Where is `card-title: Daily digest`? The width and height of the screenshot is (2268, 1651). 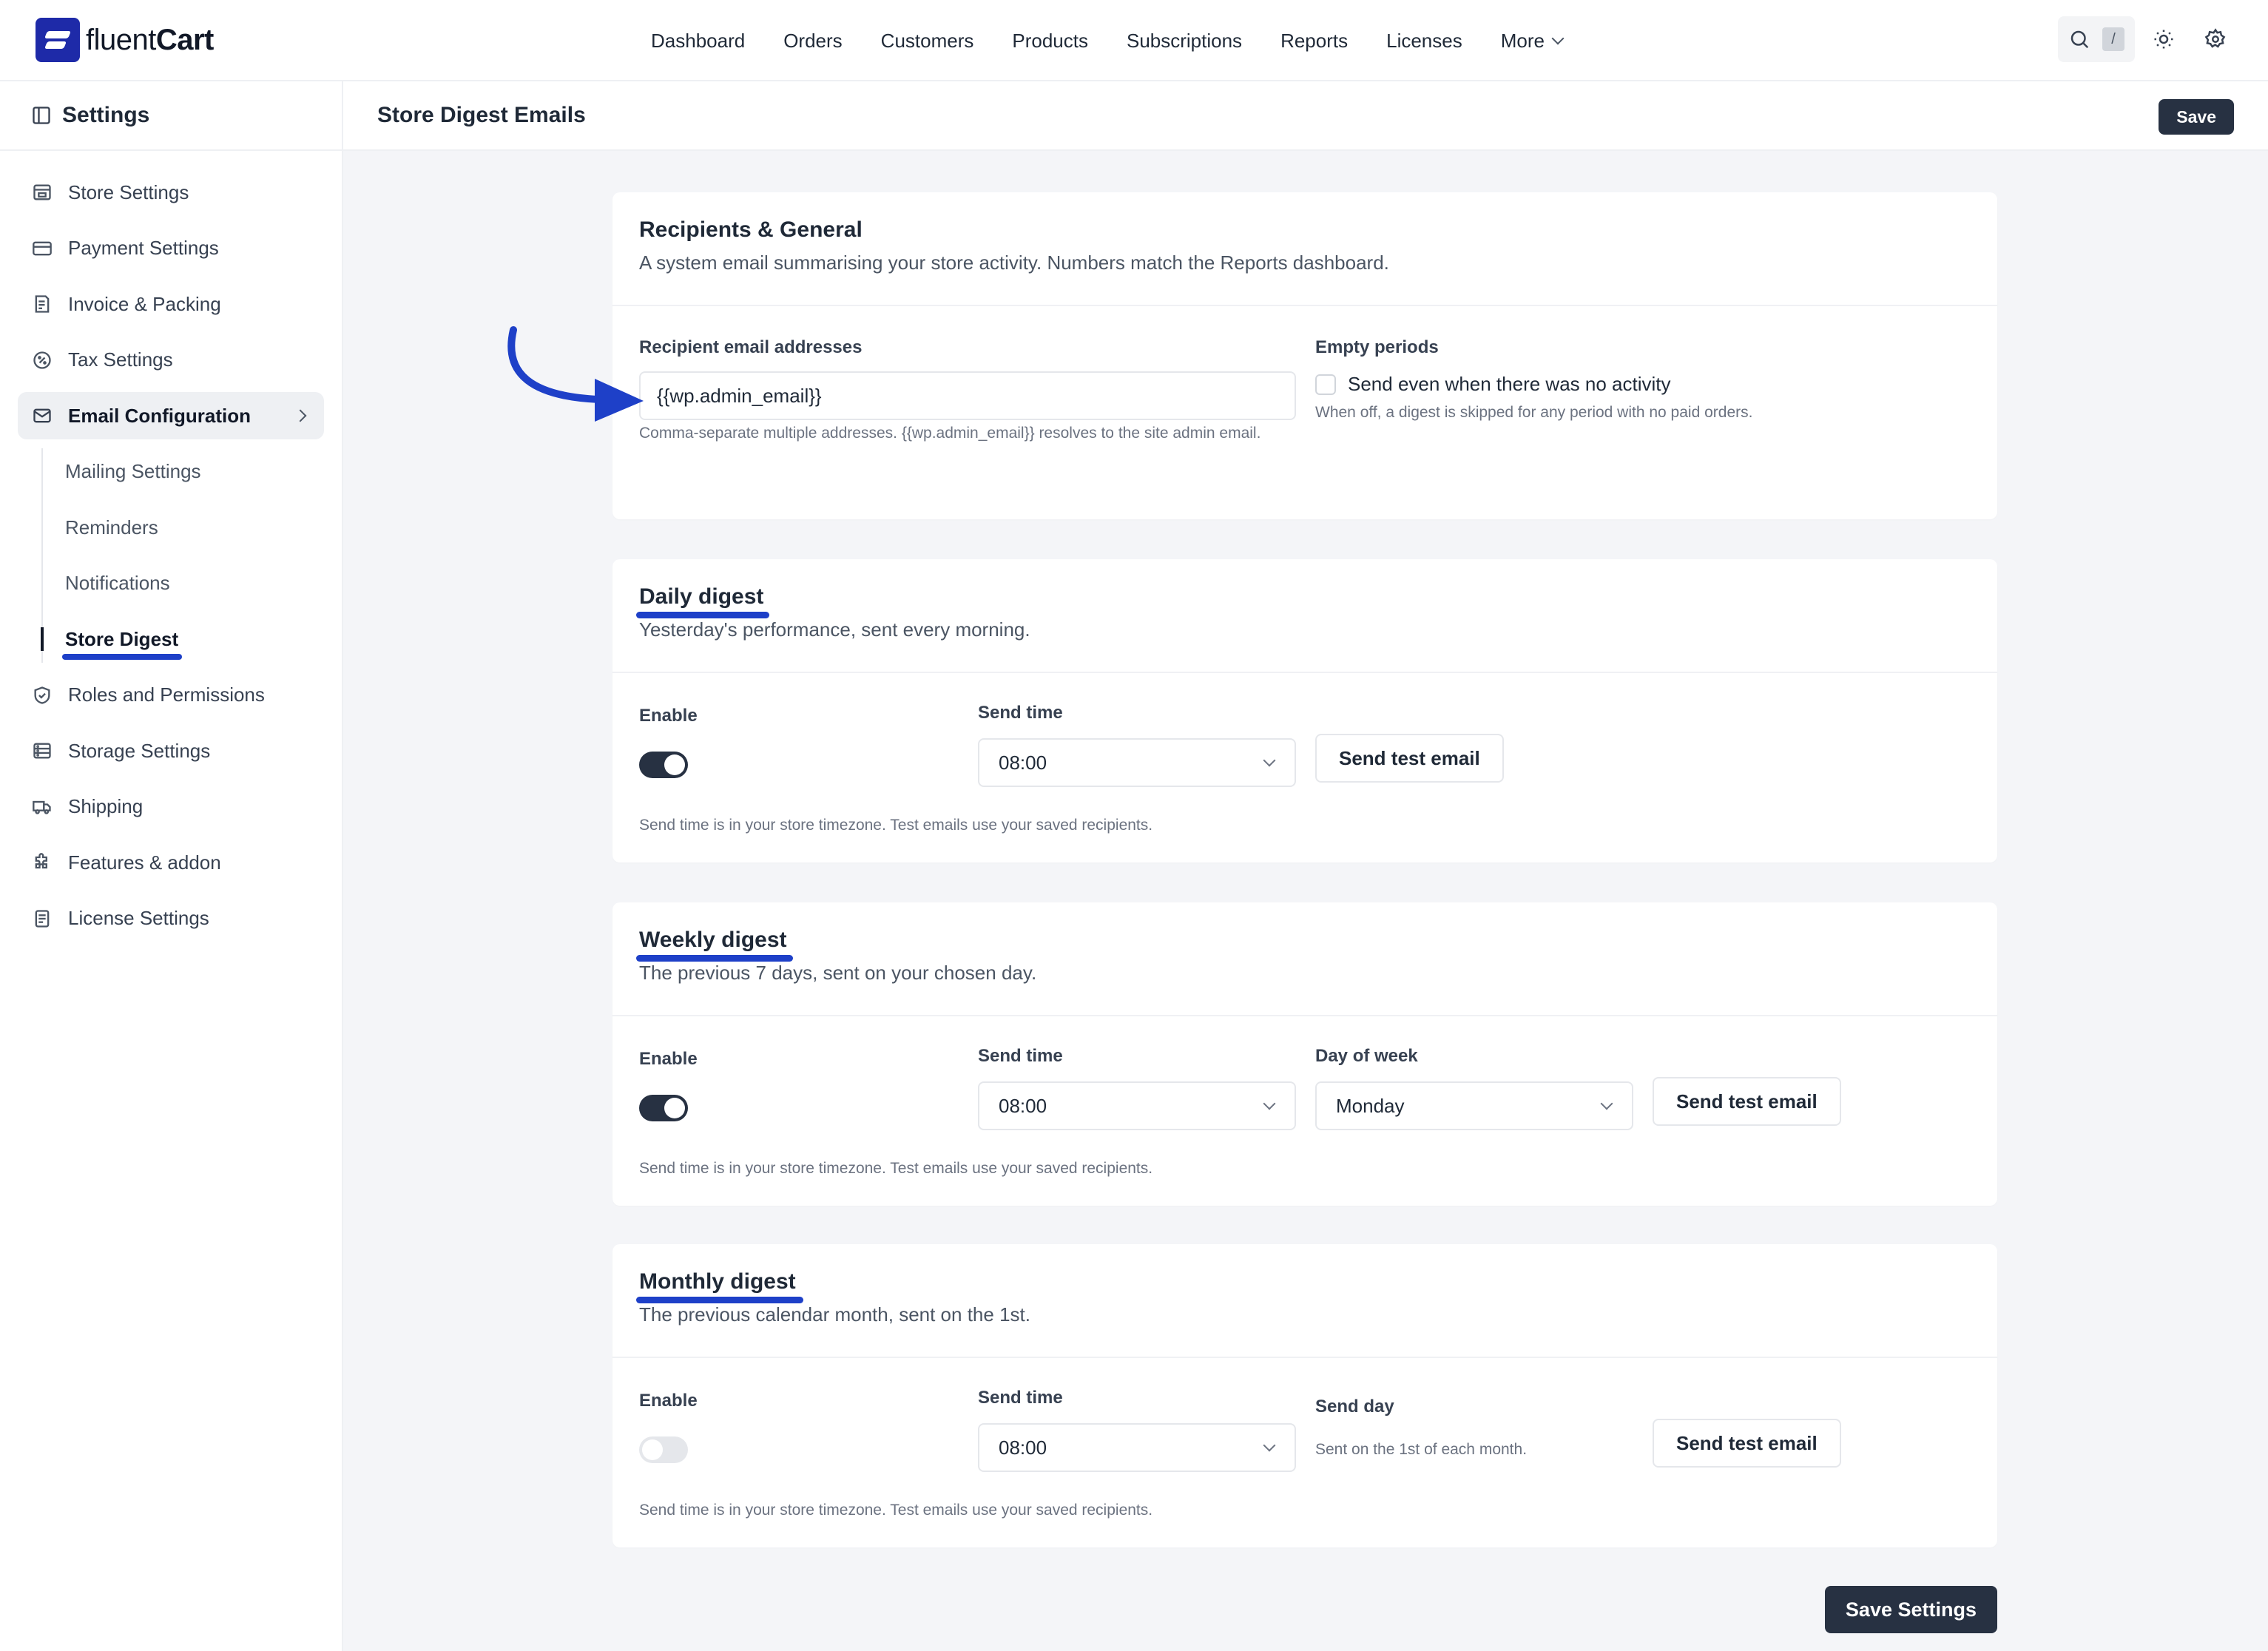
card-title: Daily digest is located at coordinates (702, 601).